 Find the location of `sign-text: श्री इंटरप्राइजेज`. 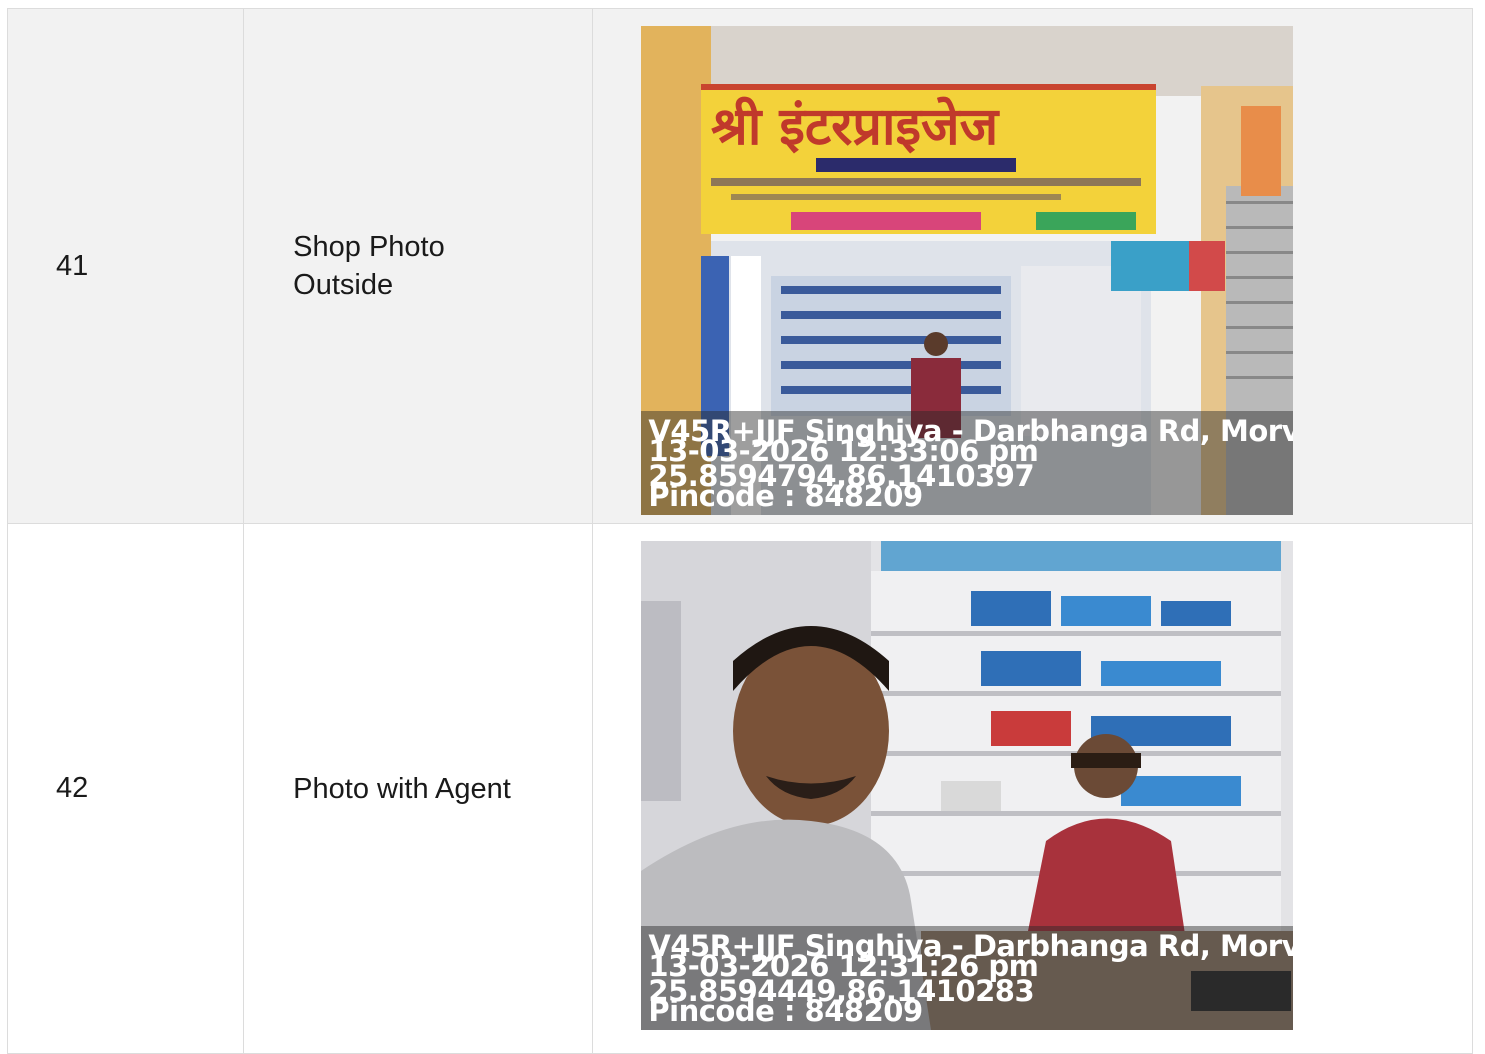

sign-text: श्री इंटरप्राइजेज is located at coordinates (856, 126).